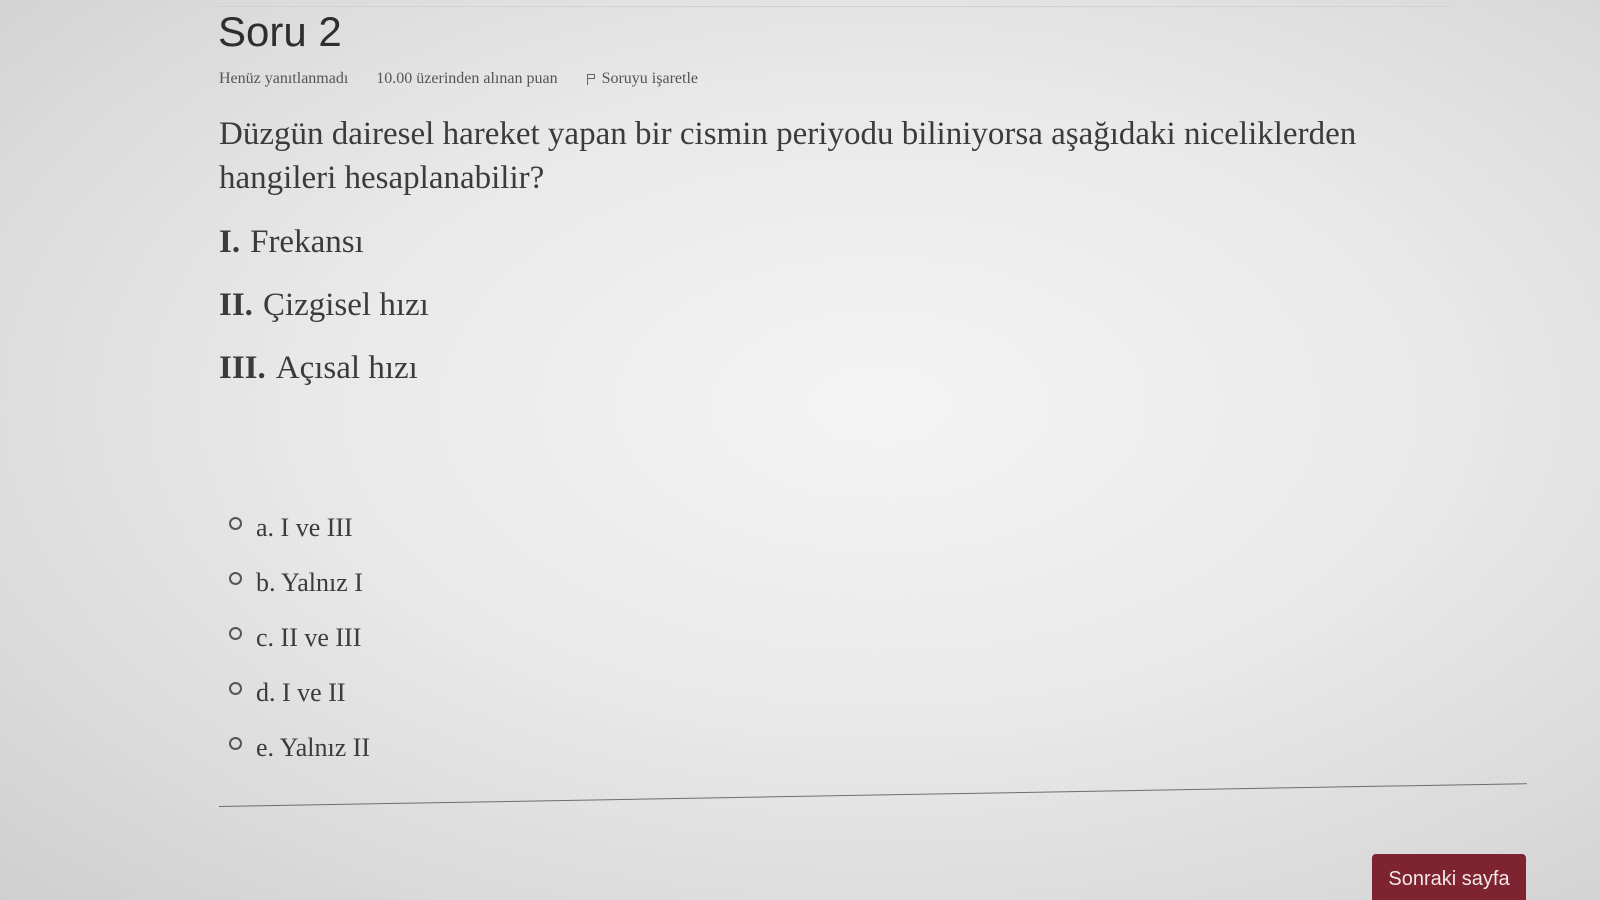  What do you see at coordinates (346, 368) in the screenshot?
I see `statement-text: Açısal hızı` at bounding box center [346, 368].